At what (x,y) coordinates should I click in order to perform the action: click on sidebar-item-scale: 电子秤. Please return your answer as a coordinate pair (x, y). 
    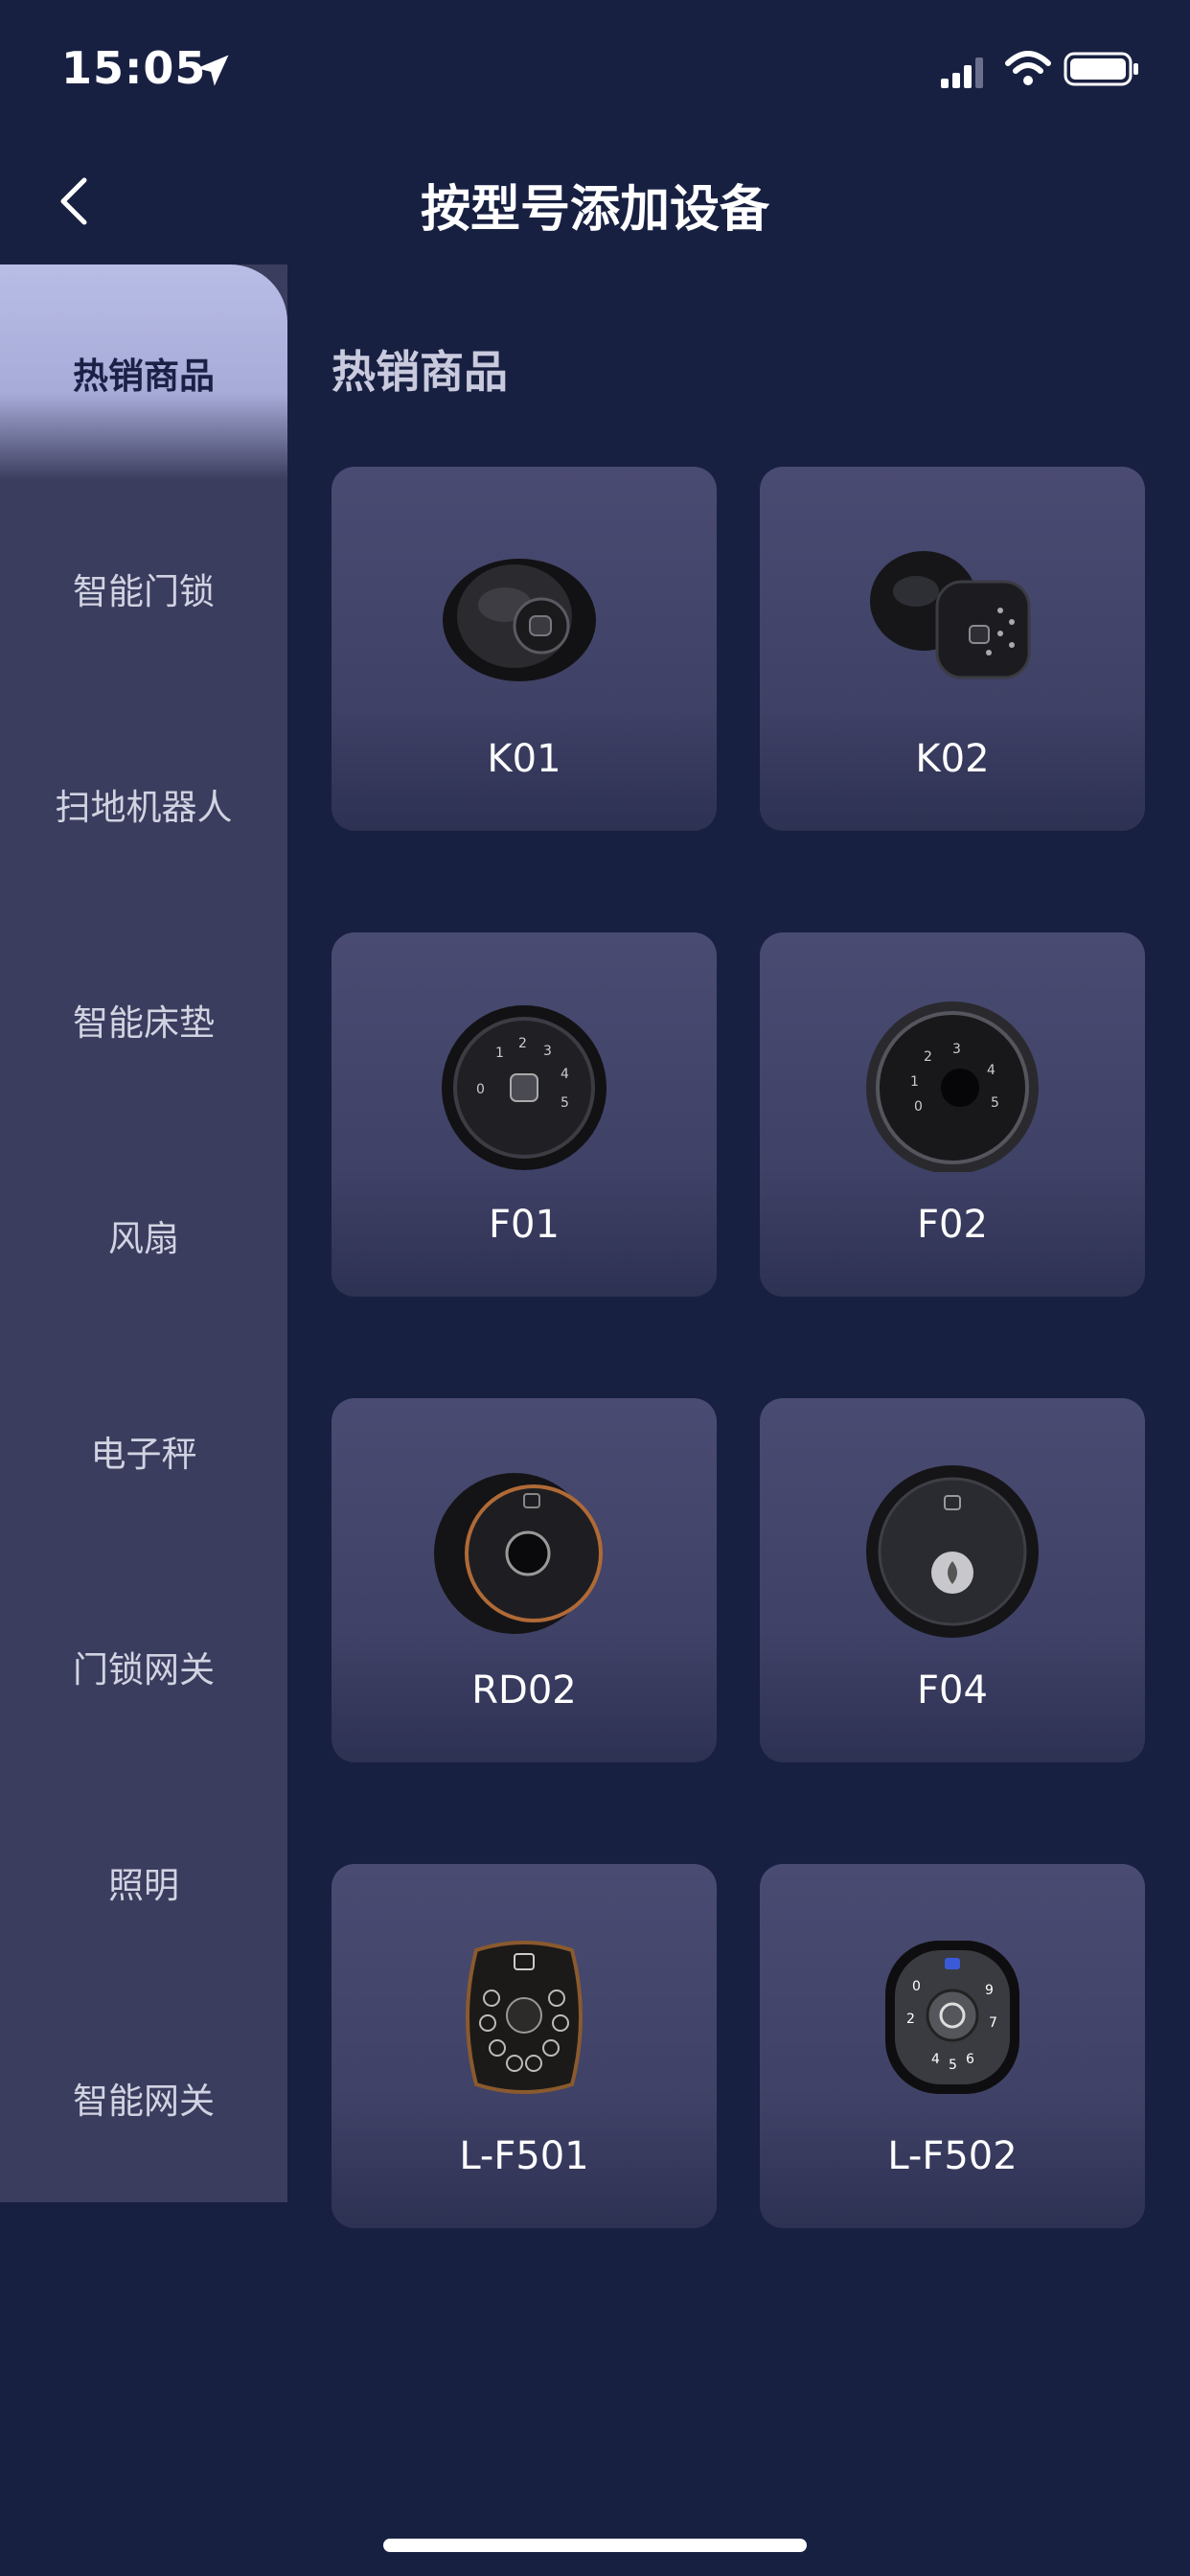
    Looking at the image, I should click on (144, 1450).